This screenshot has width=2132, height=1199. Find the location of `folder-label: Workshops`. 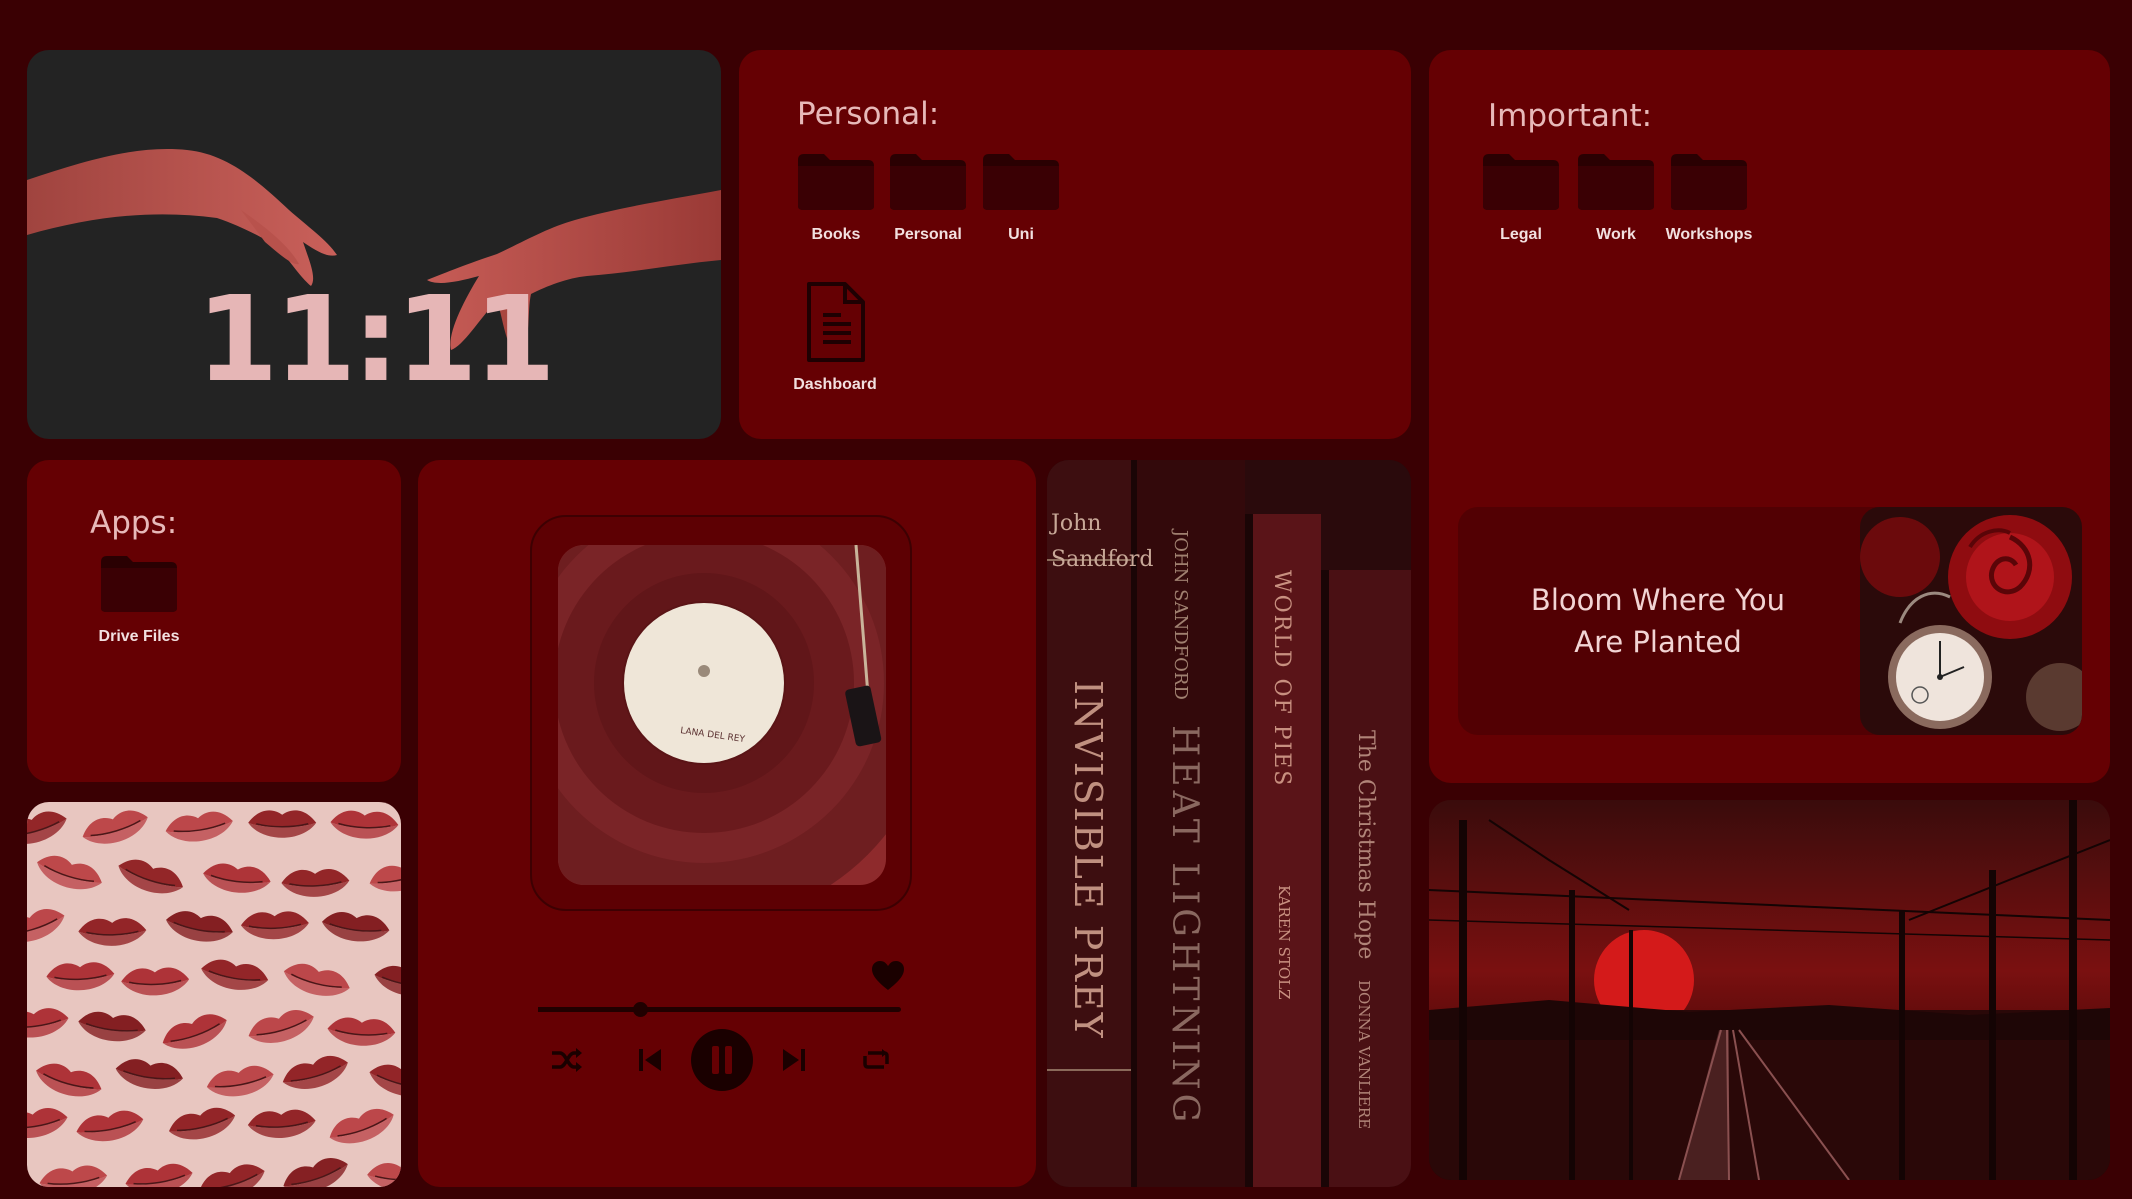

folder-label: Workshops is located at coordinates (1709, 234).